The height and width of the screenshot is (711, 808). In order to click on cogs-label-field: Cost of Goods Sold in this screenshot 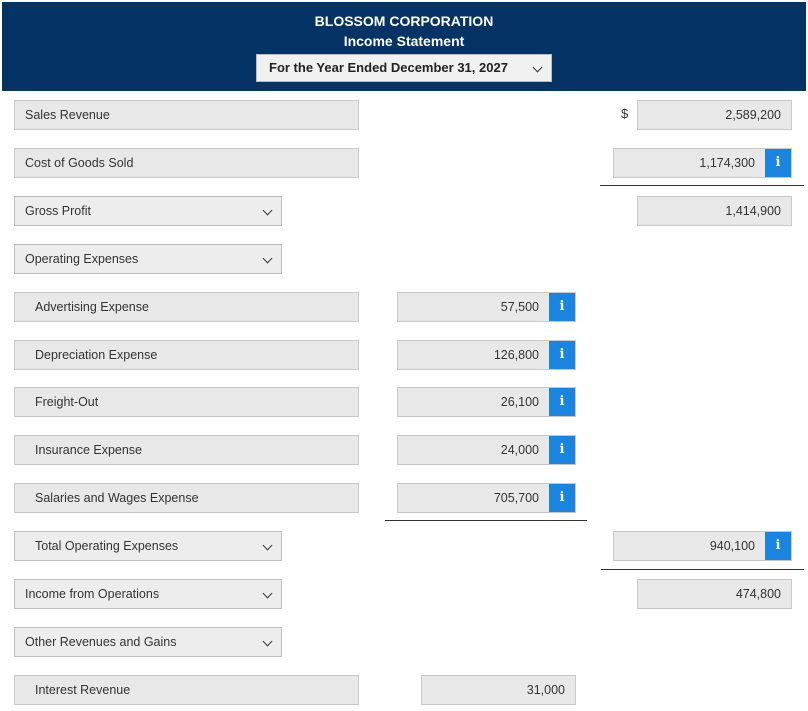, I will do `click(186, 163)`.